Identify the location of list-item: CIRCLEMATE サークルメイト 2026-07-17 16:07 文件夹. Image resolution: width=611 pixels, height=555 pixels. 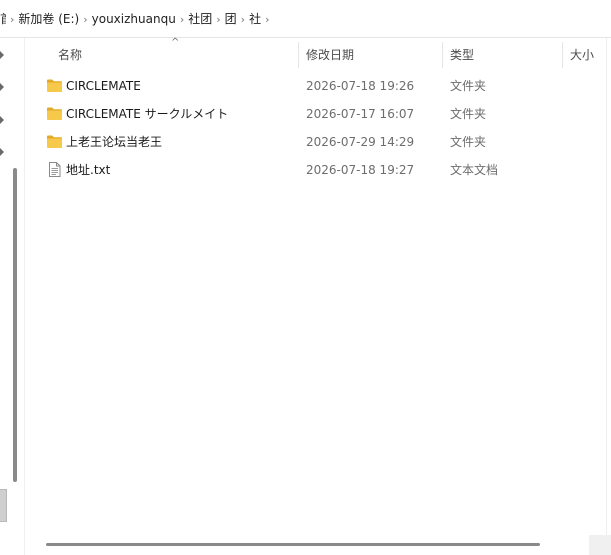
(324, 114).